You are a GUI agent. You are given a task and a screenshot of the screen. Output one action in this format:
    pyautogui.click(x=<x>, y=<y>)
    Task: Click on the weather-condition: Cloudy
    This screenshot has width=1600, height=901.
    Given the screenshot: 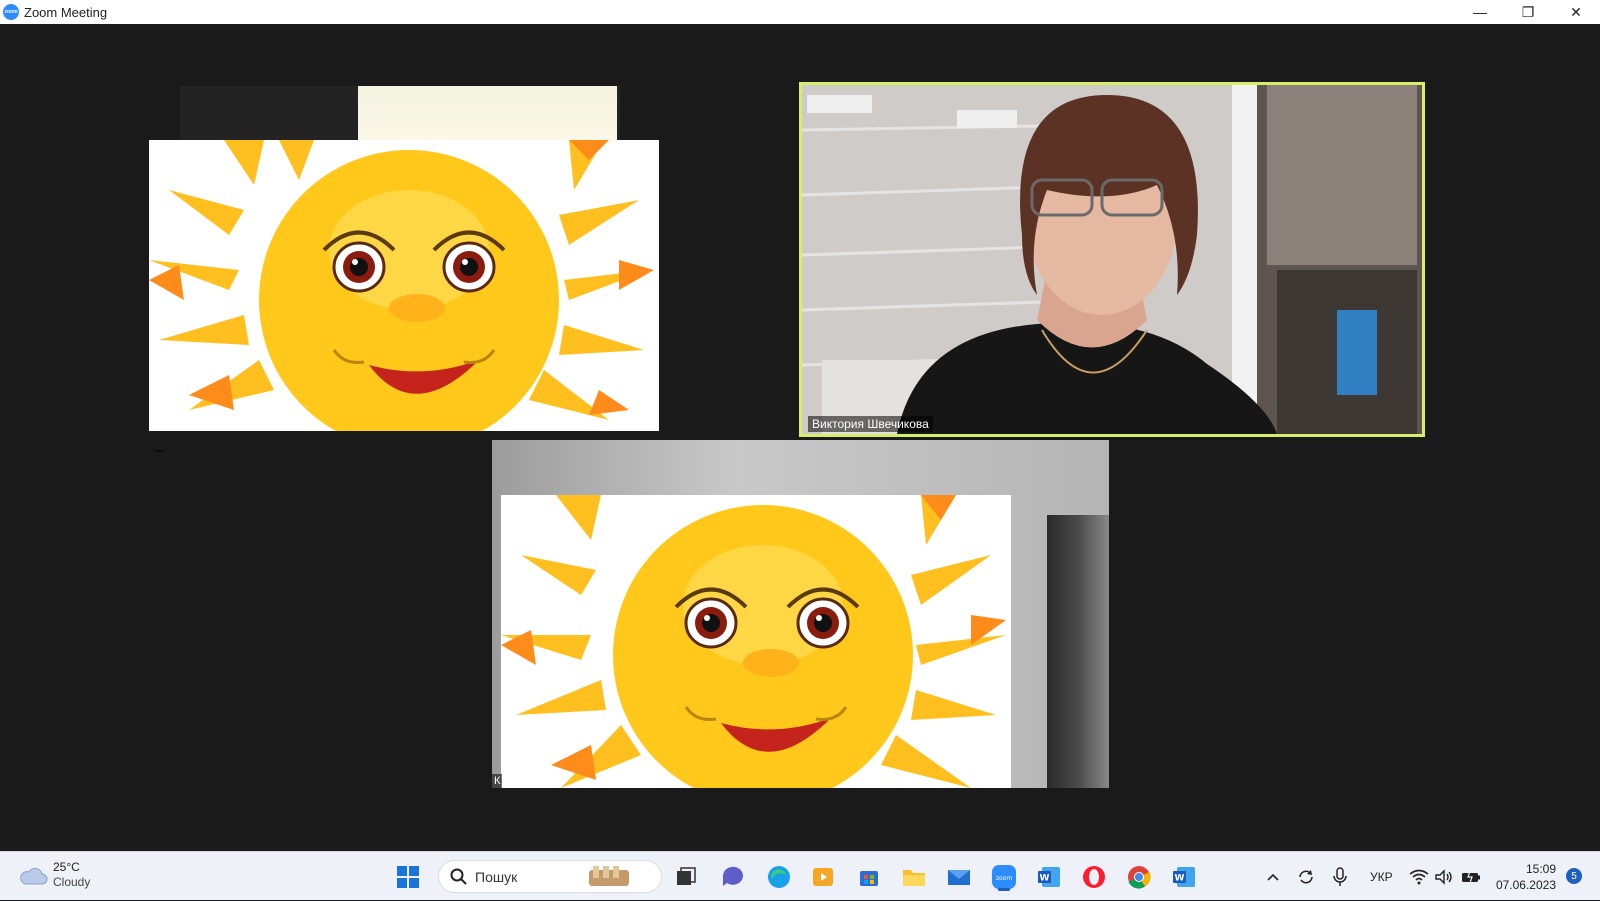 What is the action you would take?
    pyautogui.click(x=72, y=882)
    